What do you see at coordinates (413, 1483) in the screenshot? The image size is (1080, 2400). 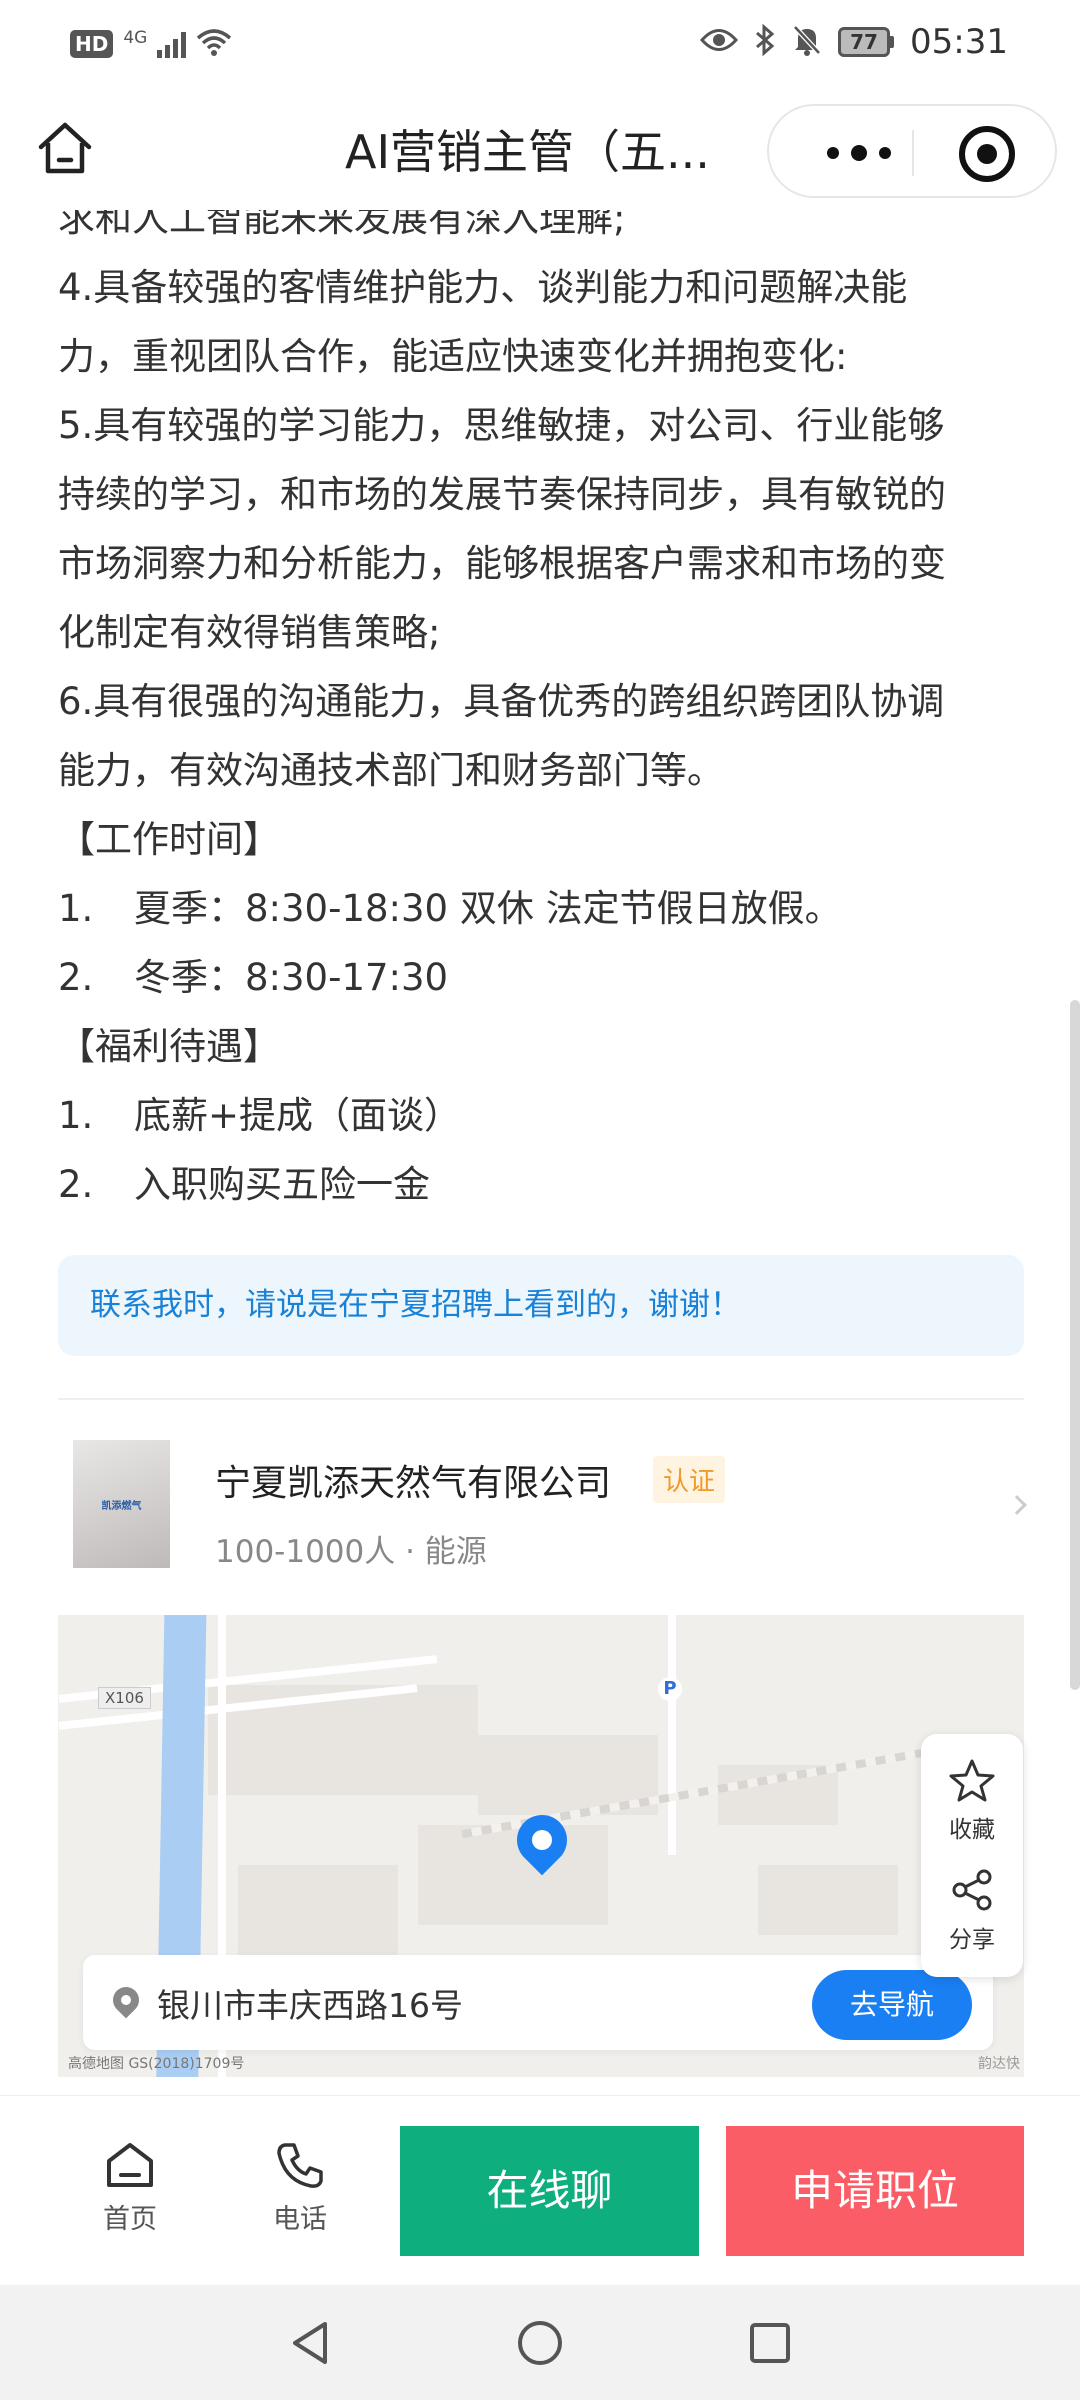 I see `company-name: 宁夏凯添天然气有限公司` at bounding box center [413, 1483].